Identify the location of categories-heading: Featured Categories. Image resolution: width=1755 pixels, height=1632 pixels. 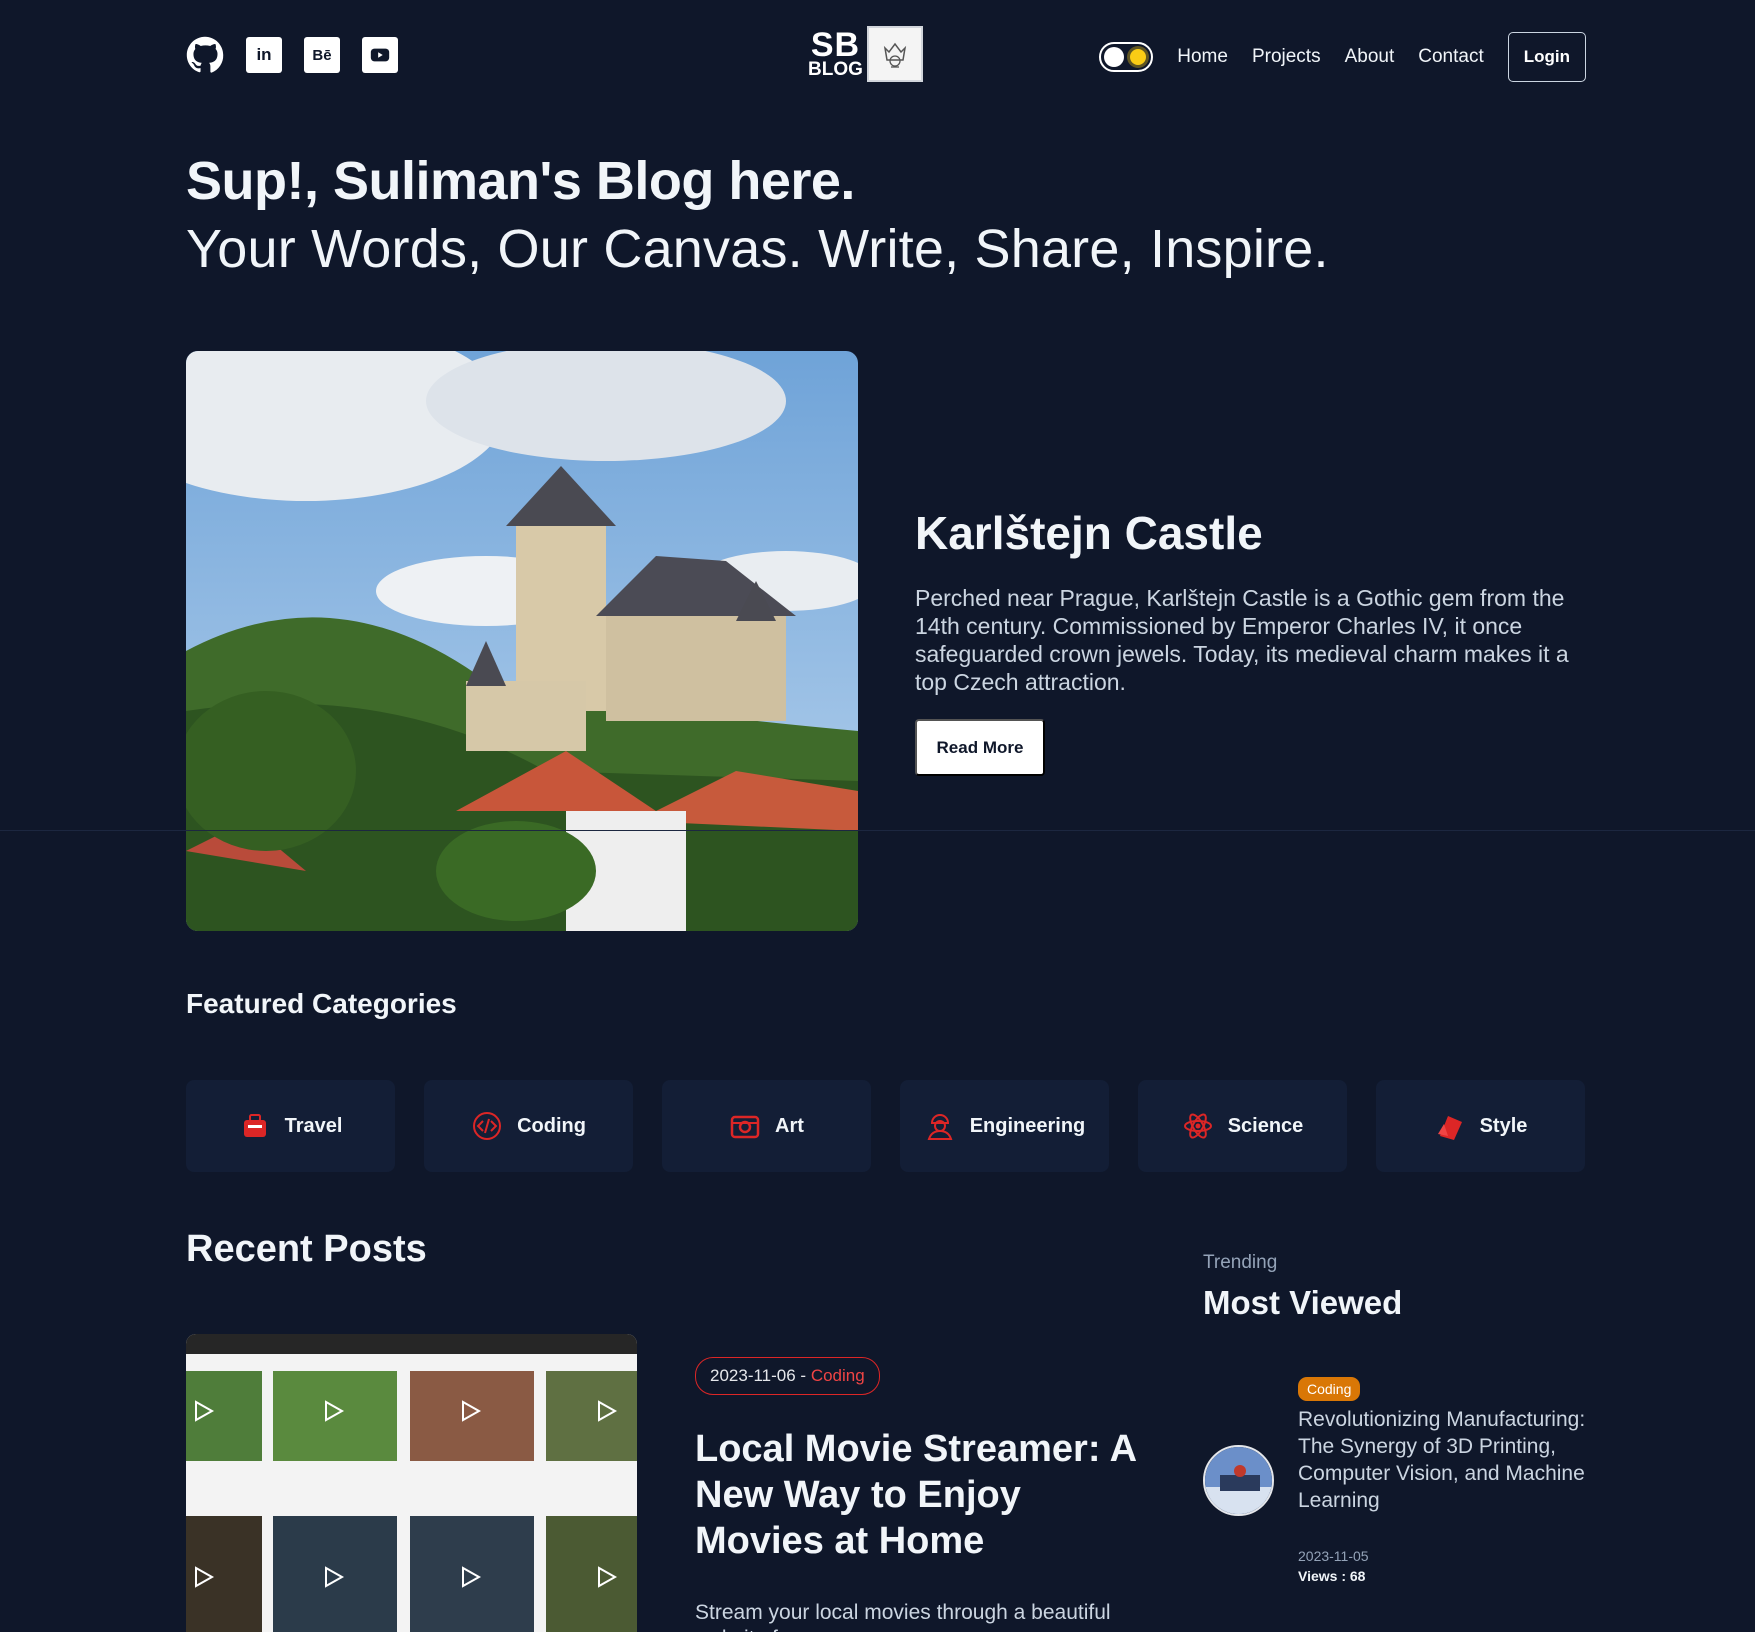
(321, 1003).